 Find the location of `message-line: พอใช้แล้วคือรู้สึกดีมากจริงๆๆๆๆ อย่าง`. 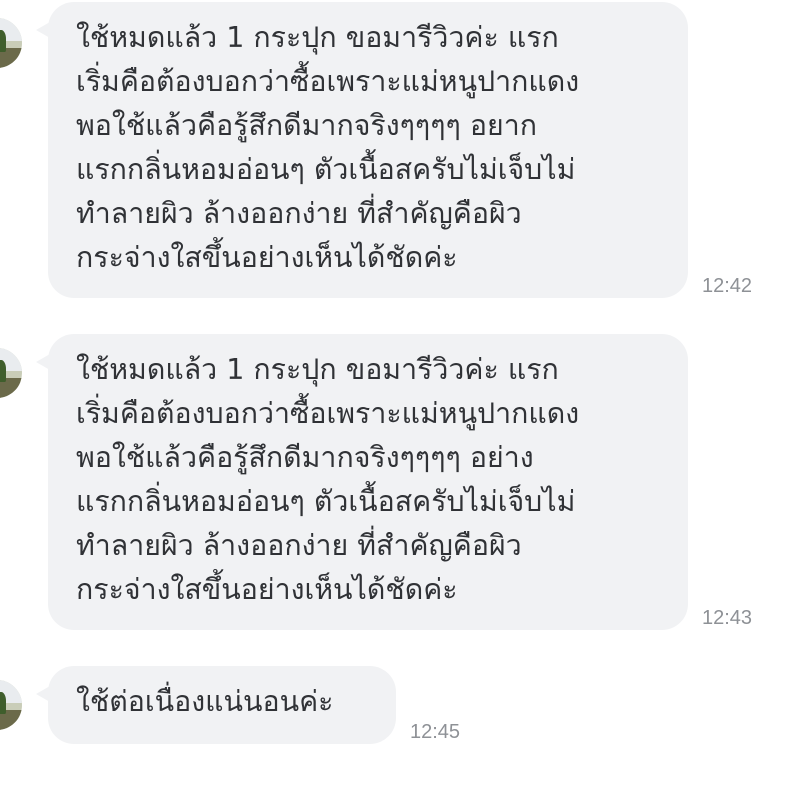

message-line: พอใช้แล้วคือรู้สึกดีมากจริงๆๆๆๆ อย่าง is located at coordinates (305, 457).